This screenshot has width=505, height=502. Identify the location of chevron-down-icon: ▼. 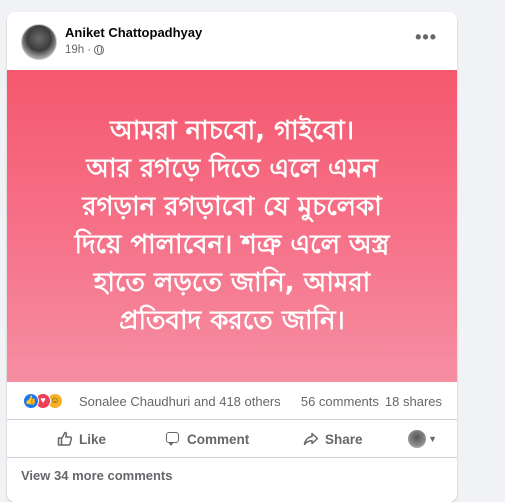
(432, 439).